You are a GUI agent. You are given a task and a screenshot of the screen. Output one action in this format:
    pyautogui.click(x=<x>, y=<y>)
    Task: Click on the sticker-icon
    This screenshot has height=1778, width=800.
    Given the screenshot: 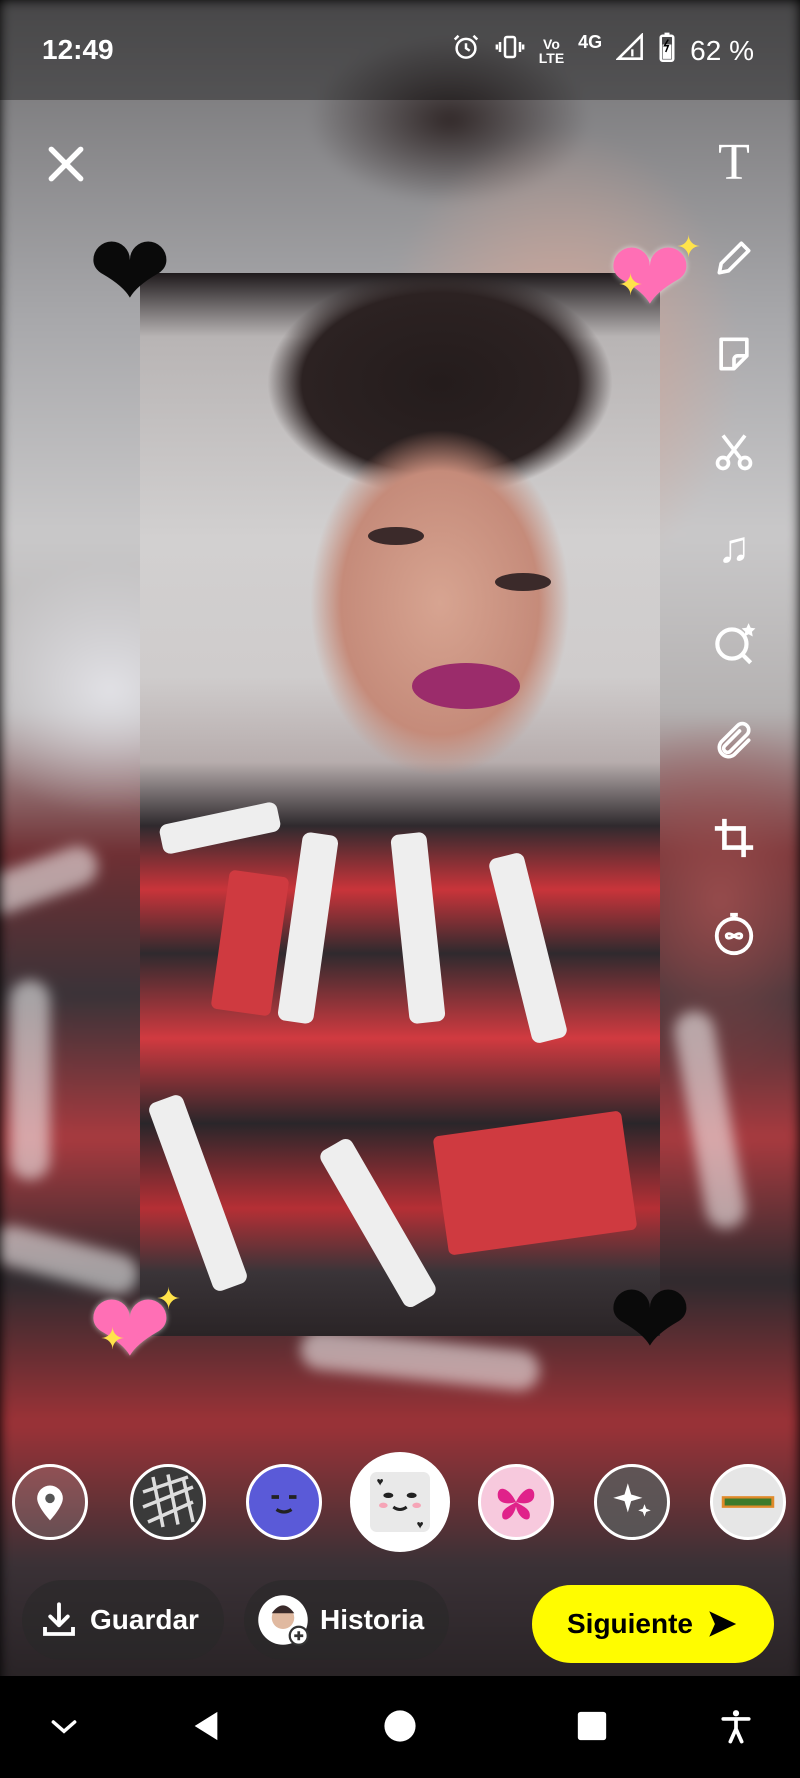 What is the action you would take?
    pyautogui.click(x=734, y=354)
    